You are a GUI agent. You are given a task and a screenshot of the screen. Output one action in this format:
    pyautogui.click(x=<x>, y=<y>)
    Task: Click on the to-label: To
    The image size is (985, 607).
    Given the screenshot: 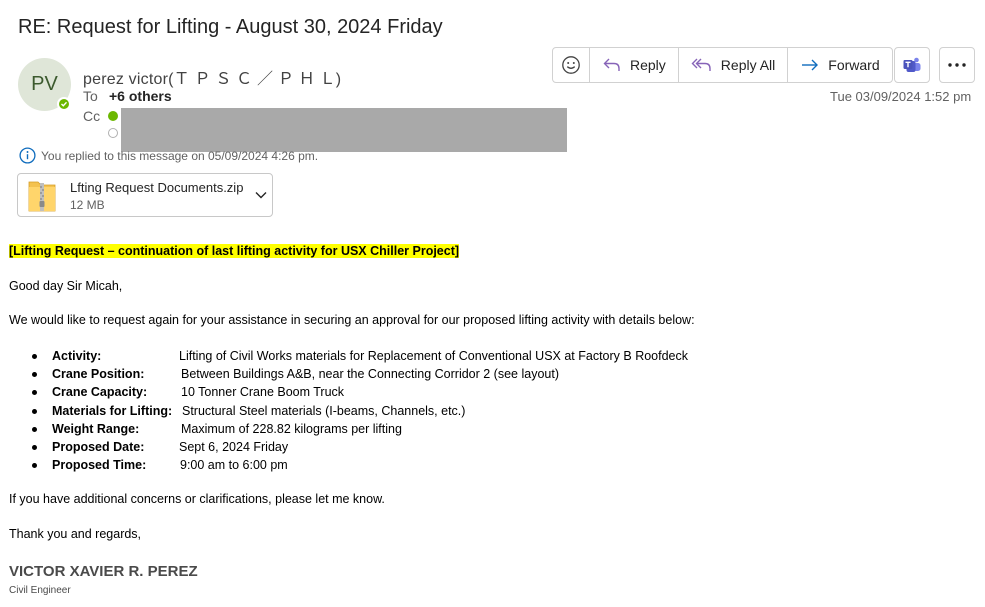 What is the action you would take?
    pyautogui.click(x=90, y=96)
    